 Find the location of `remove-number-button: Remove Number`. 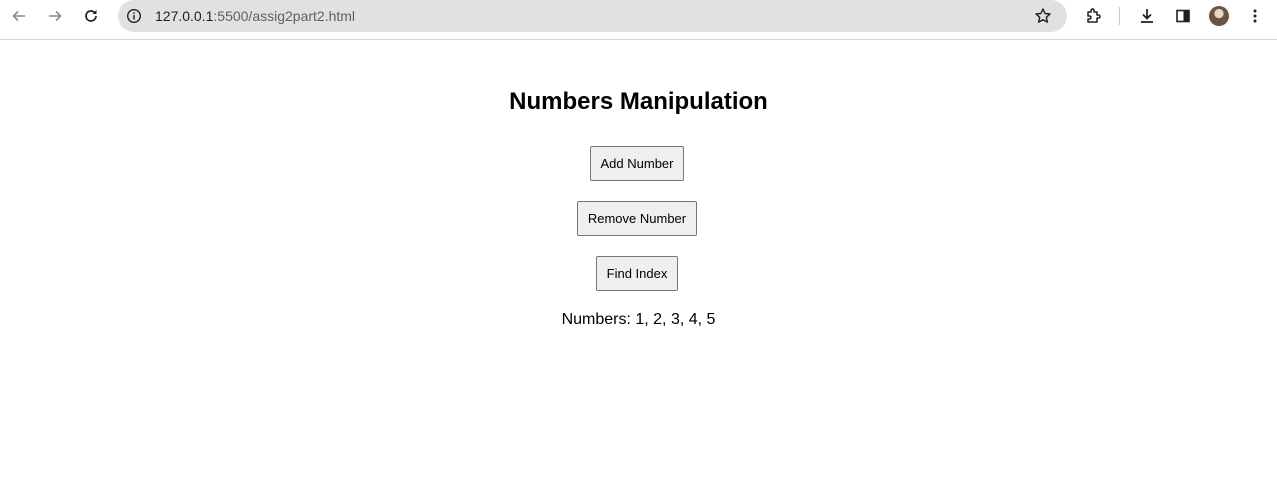

remove-number-button: Remove Number is located at coordinates (637, 218).